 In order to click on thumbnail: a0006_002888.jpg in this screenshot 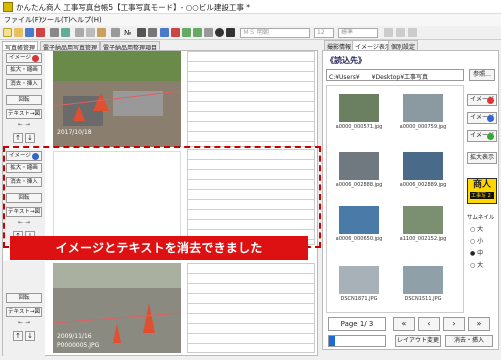, I will do `click(359, 170)`.